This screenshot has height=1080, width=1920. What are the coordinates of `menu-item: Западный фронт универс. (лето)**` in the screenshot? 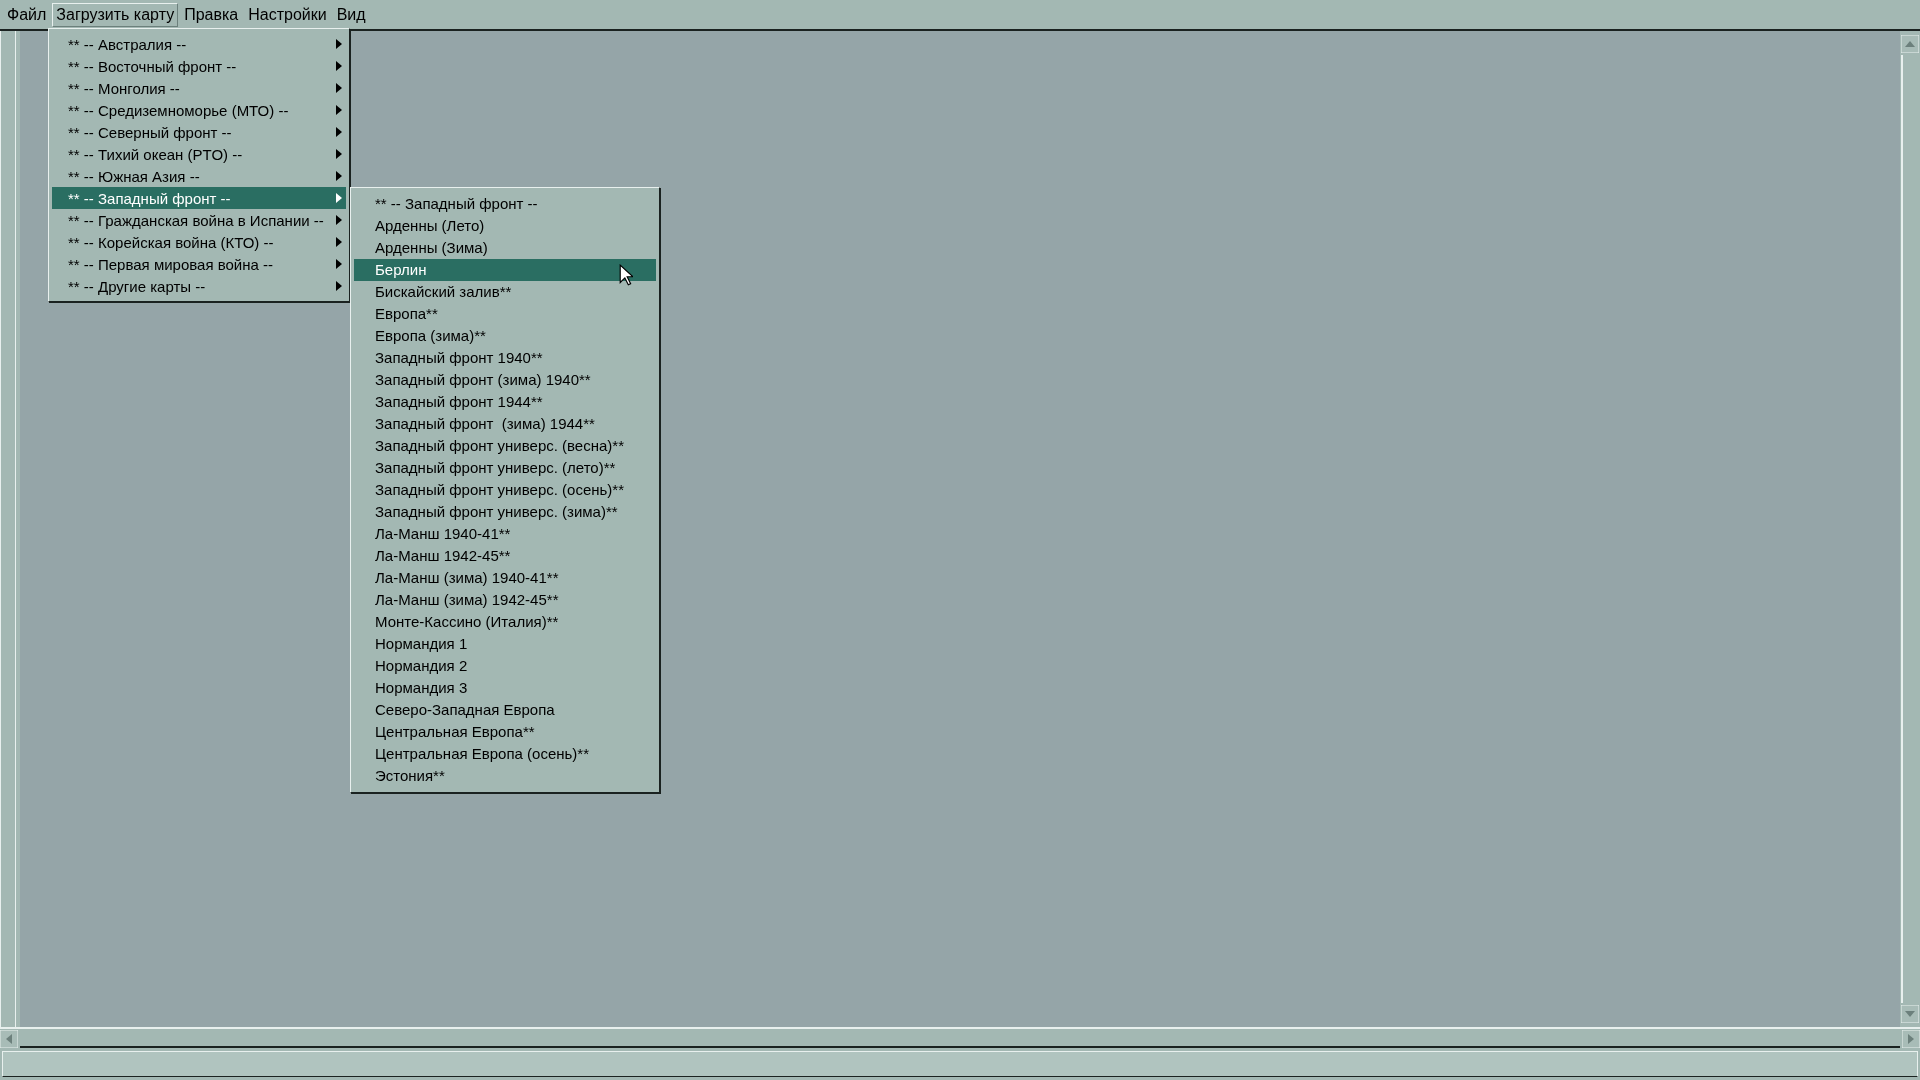 It's located at (505, 468).